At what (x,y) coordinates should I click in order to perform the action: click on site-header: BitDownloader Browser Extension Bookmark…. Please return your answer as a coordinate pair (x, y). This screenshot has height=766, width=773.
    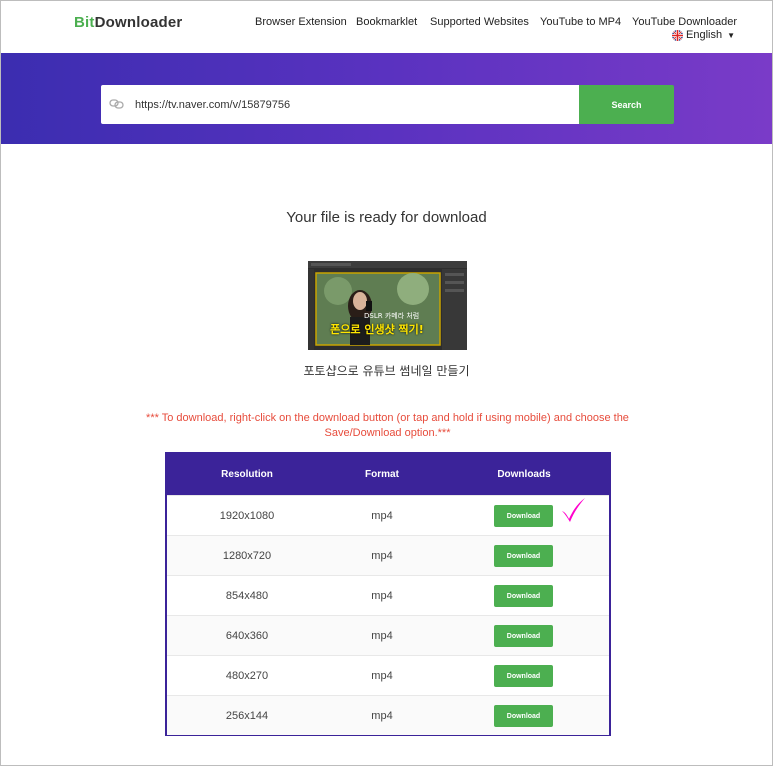
    Looking at the image, I should click on (386, 27).